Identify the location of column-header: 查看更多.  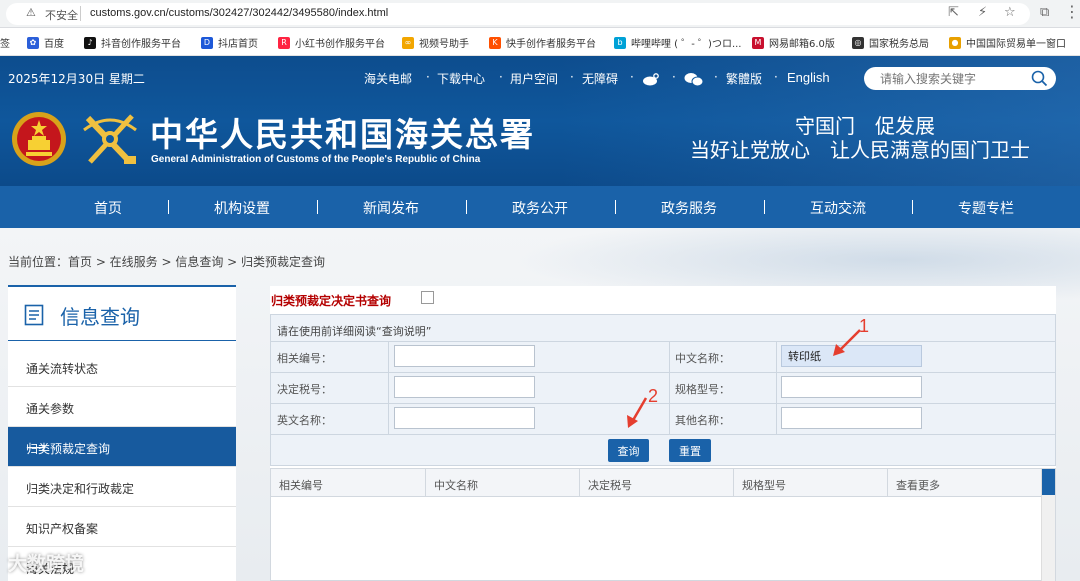
(918, 485).